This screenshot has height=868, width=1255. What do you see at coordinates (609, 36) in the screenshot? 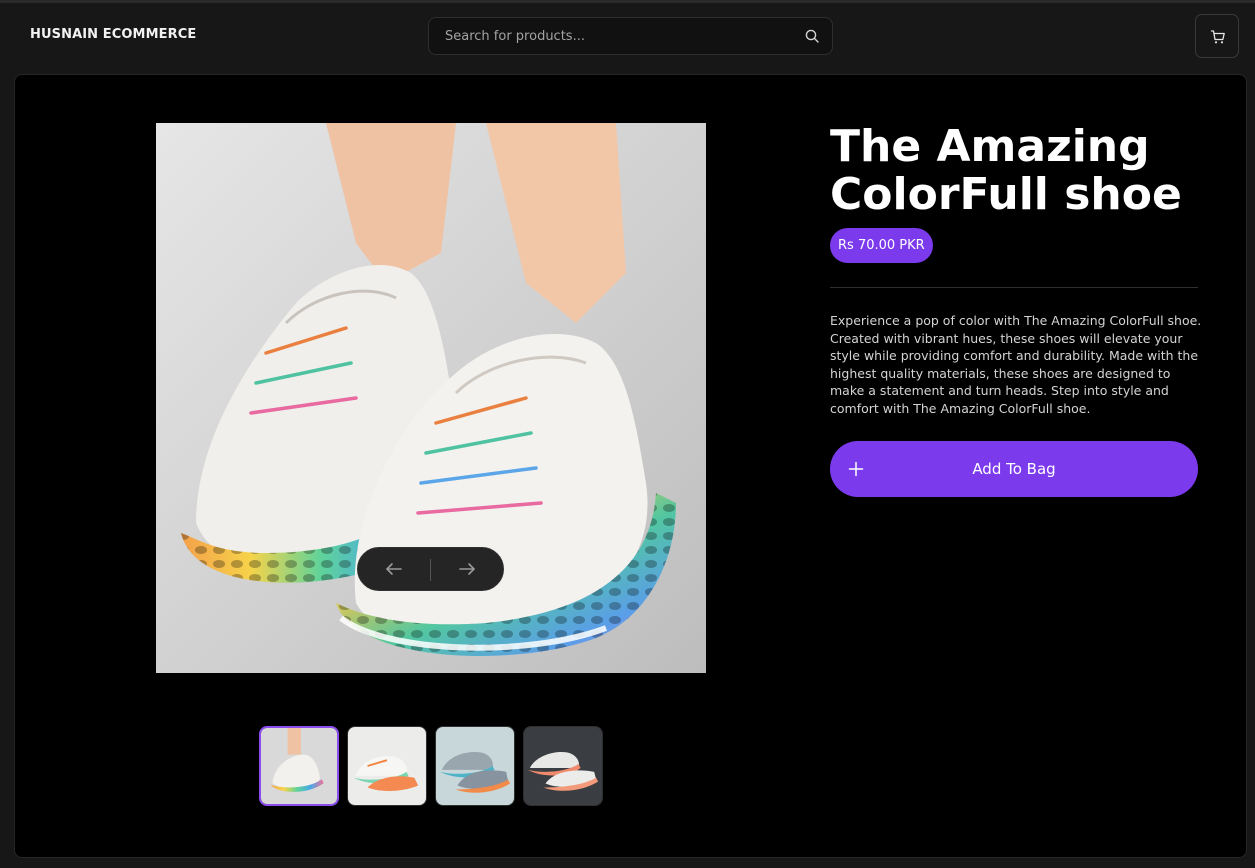
I see `search-input` at bounding box center [609, 36].